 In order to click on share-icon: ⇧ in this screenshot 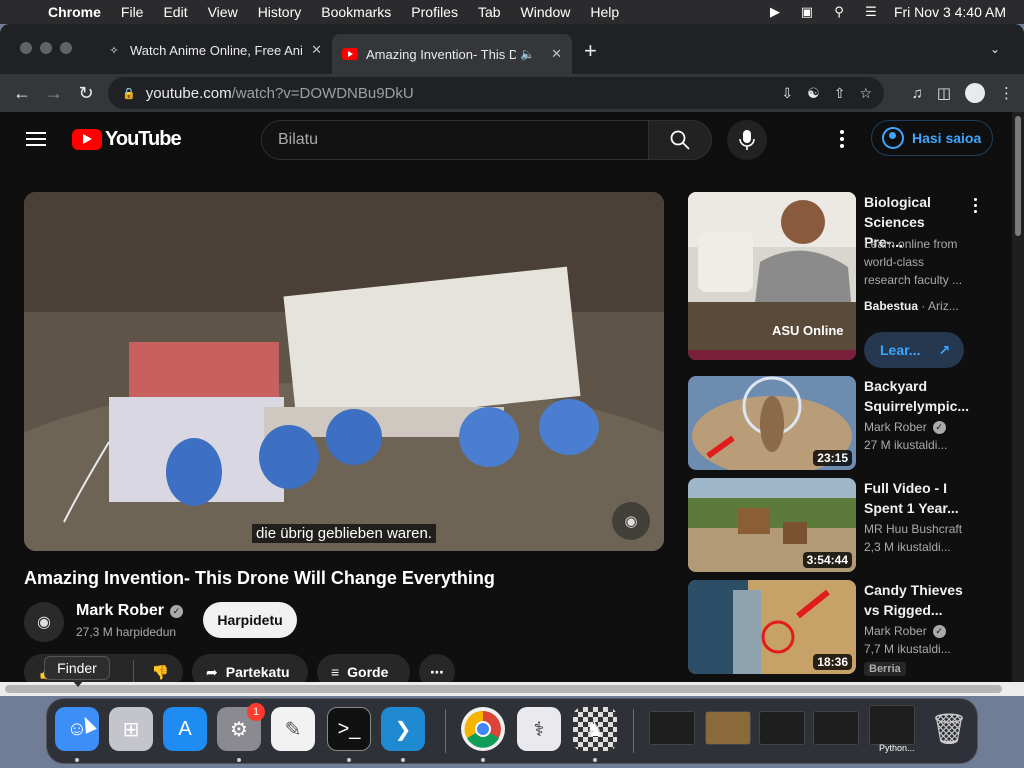, I will do `click(840, 93)`.